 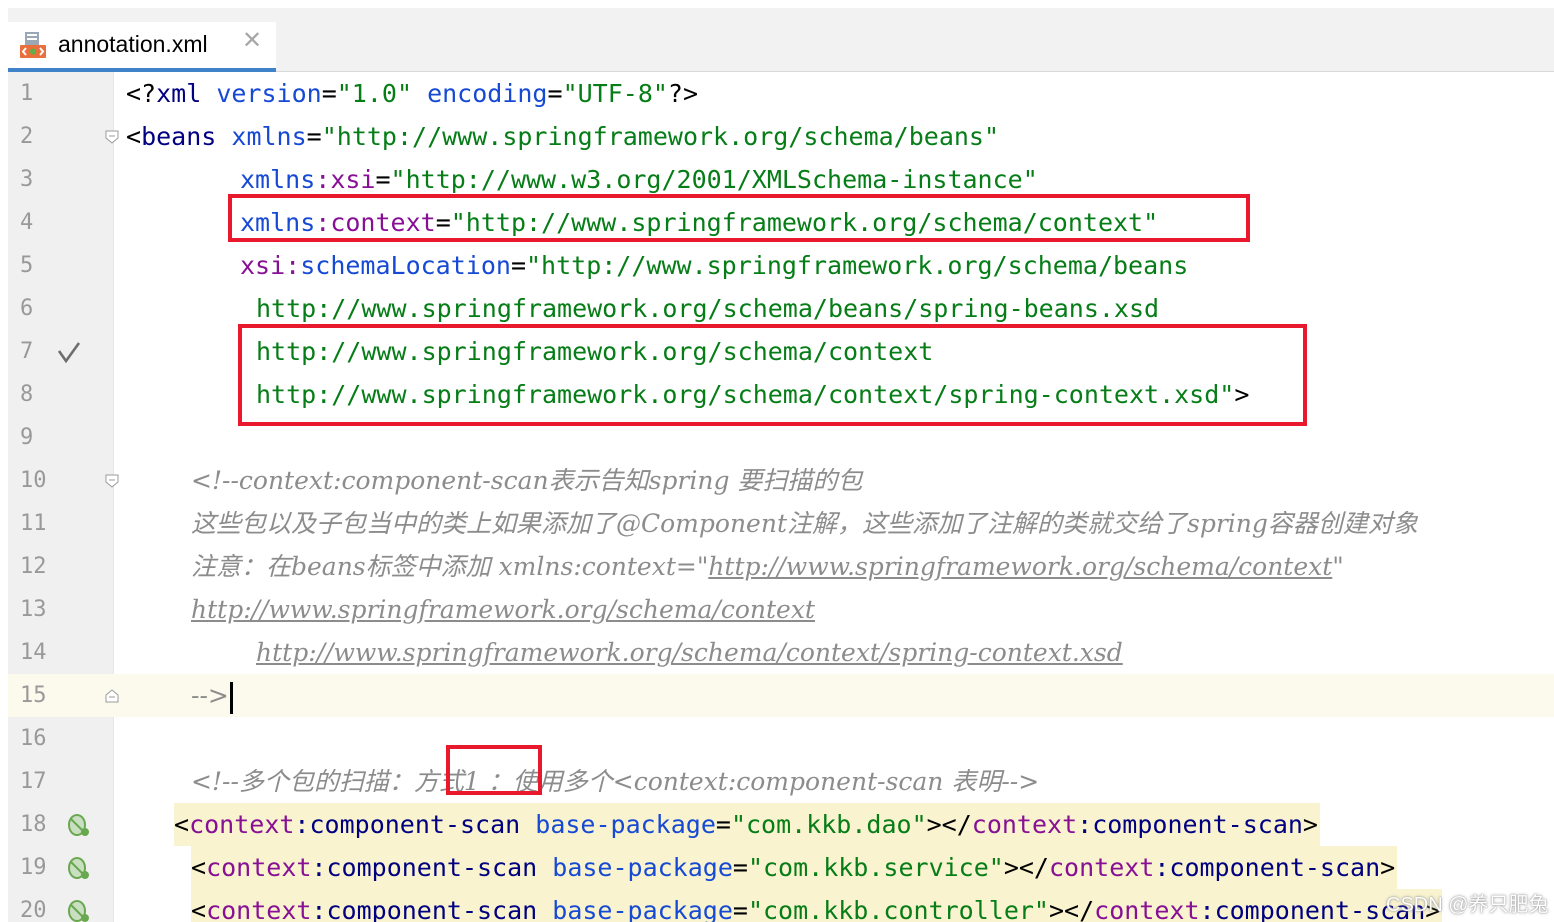 What do you see at coordinates (781, 738) in the screenshot?
I see `code-line-16: 16` at bounding box center [781, 738].